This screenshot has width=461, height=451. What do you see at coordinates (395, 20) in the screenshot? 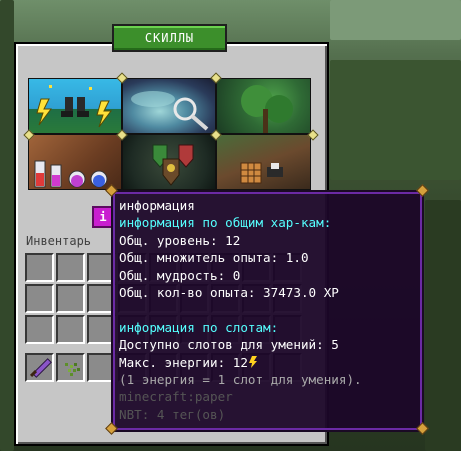
I see `sky-patch` at bounding box center [395, 20].